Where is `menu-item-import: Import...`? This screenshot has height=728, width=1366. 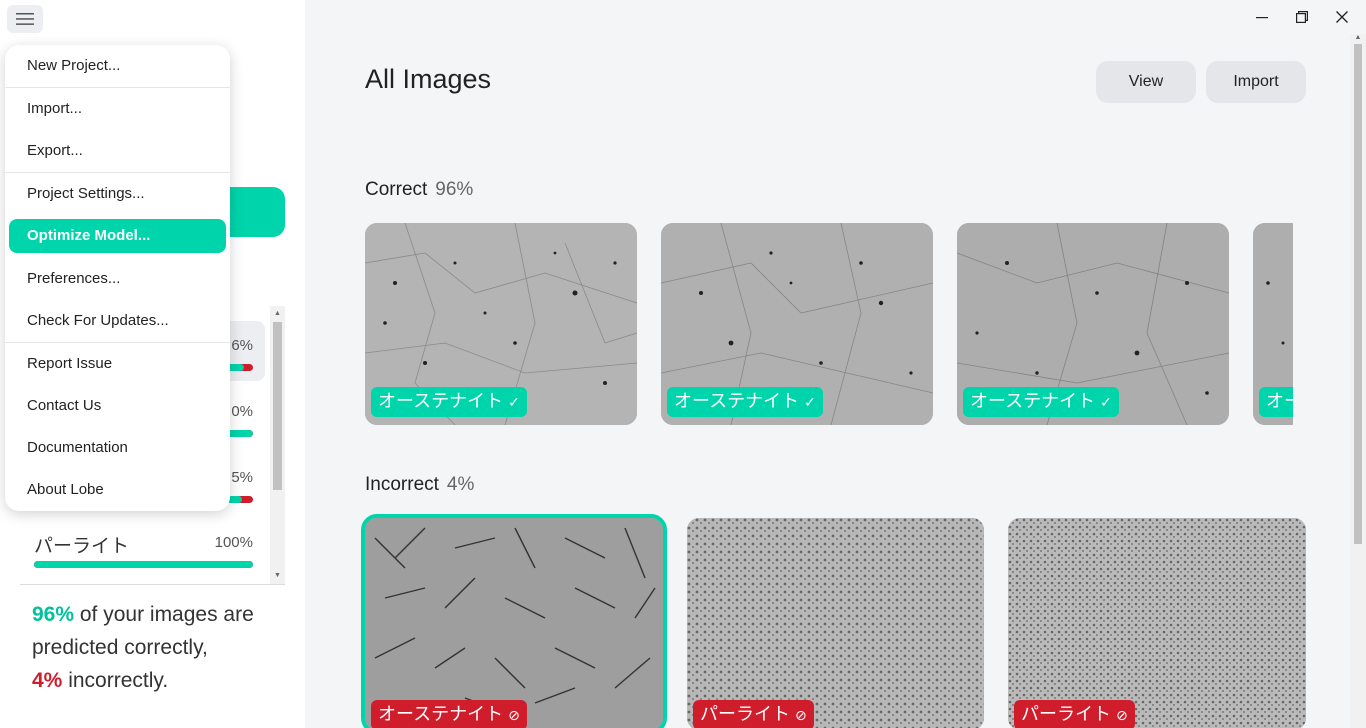
menu-item-import: Import... is located at coordinates (117, 109).